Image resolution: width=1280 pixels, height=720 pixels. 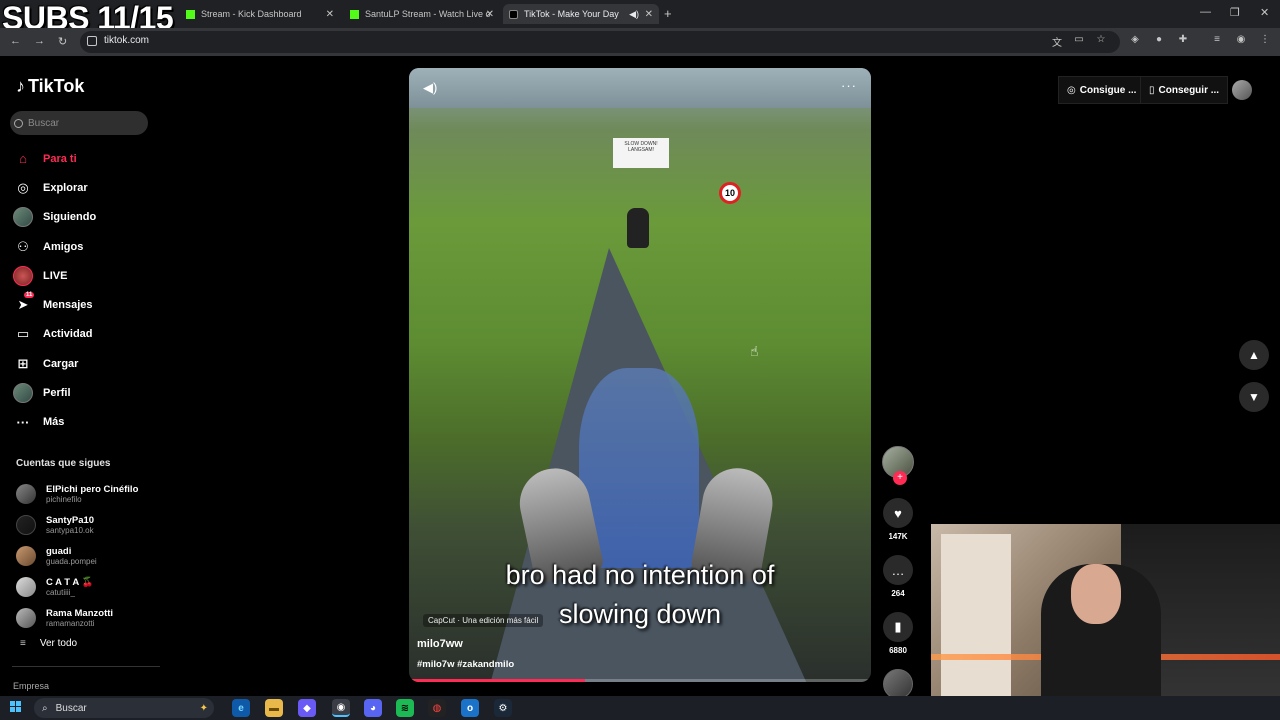 I want to click on tab-tiktok: TikTok - Make Your Day ◀) ✕, so click(x=581, y=14).